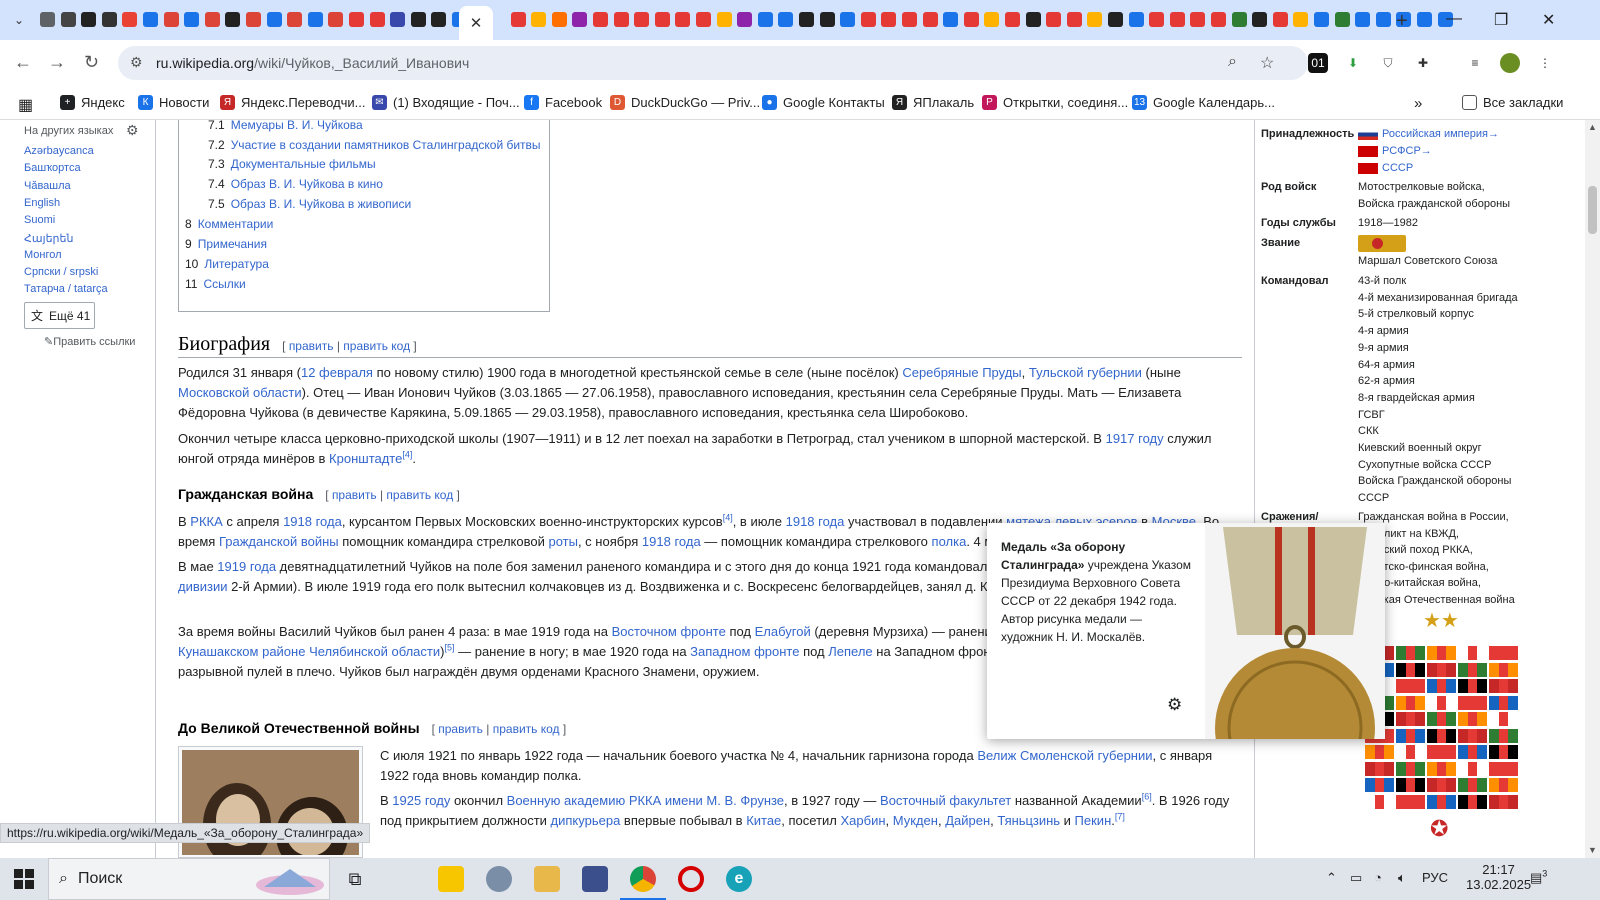 The height and width of the screenshot is (900, 1600). Describe the element at coordinates (763, 820) in the screenshot. I see `inline-link: Китае` at that location.